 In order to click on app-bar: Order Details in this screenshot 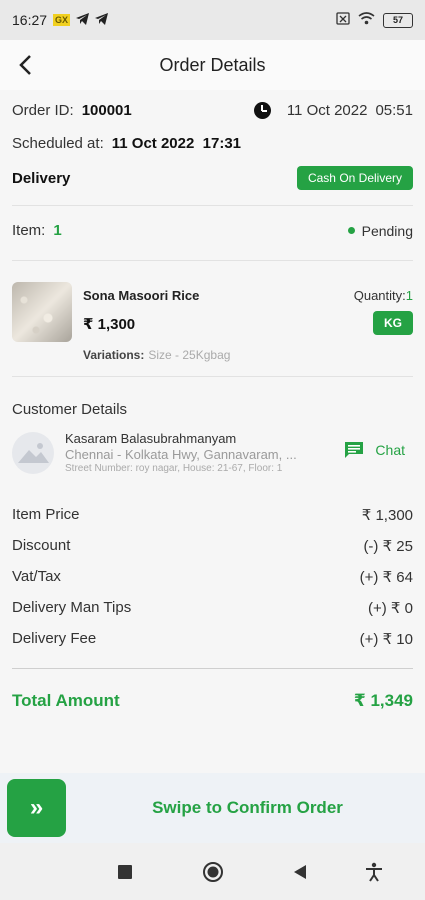, I will do `click(212, 65)`.